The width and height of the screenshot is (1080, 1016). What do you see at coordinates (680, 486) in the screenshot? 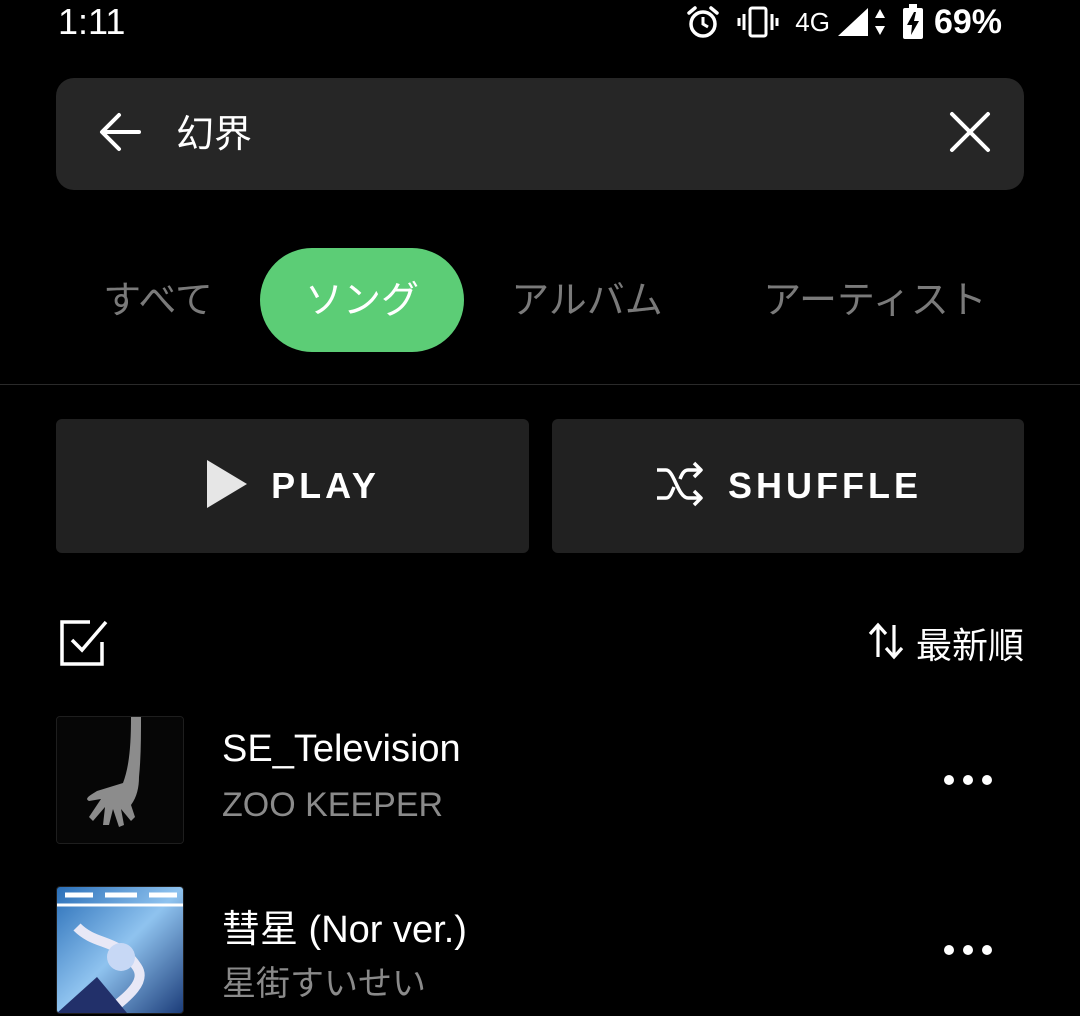
I see `shuffle-icon` at bounding box center [680, 486].